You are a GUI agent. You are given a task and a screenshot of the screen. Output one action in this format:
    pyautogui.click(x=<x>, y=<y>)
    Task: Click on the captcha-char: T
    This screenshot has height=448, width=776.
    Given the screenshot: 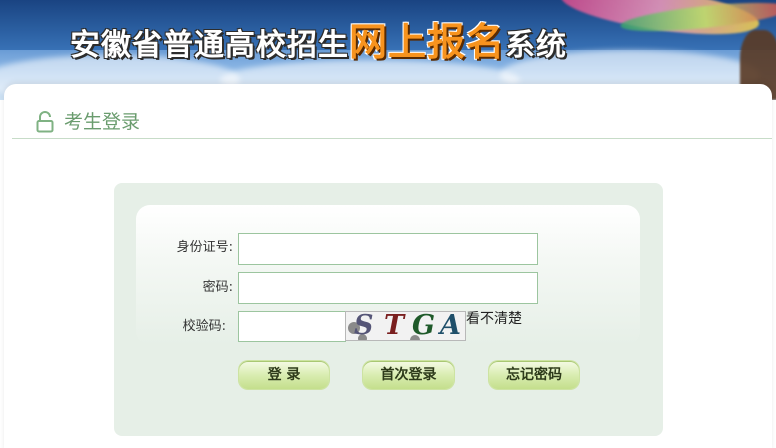 What is the action you would take?
    pyautogui.click(x=394, y=326)
    